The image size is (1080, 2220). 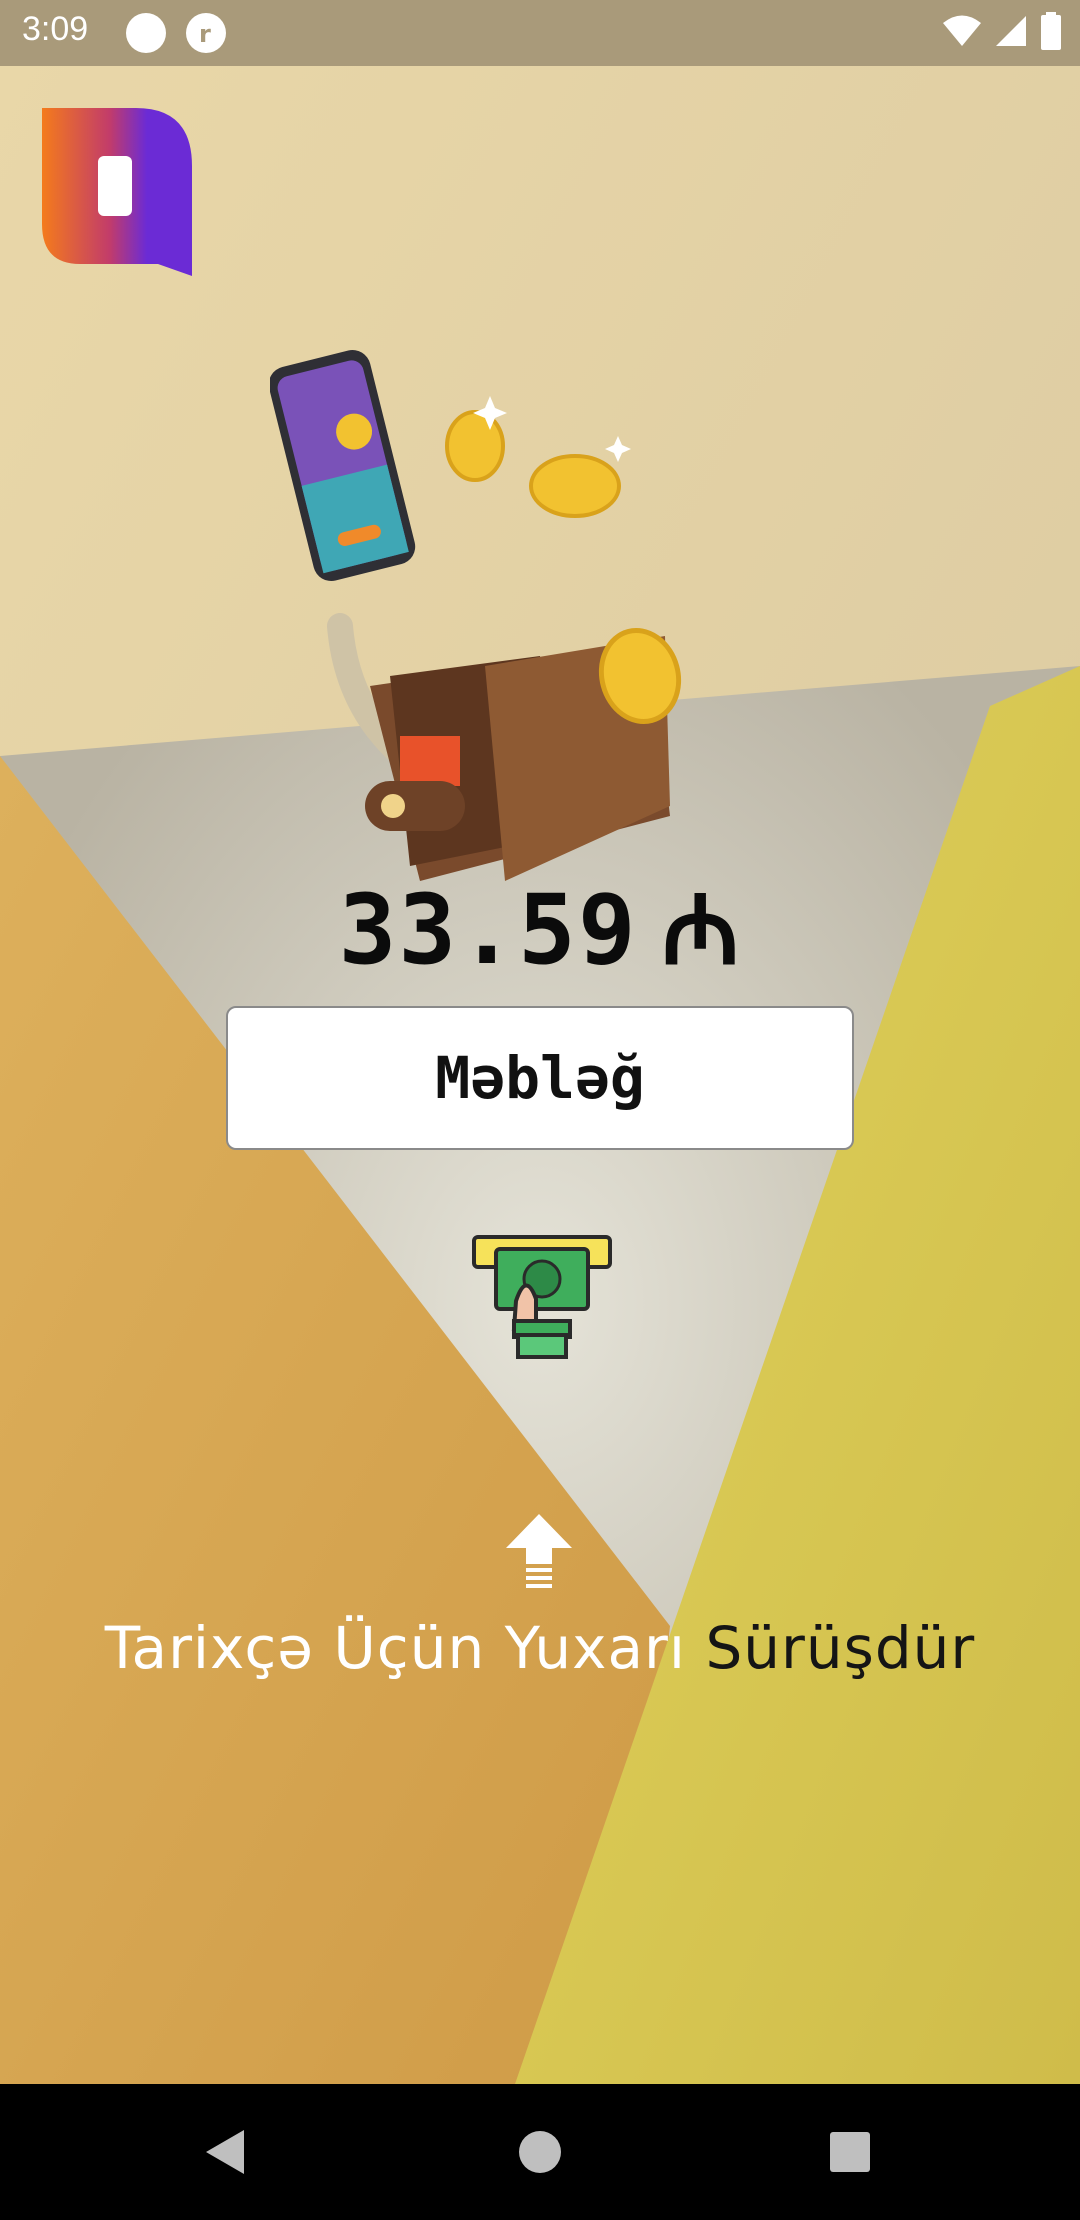 What do you see at coordinates (55, 29) in the screenshot?
I see `status-time: 3:09` at bounding box center [55, 29].